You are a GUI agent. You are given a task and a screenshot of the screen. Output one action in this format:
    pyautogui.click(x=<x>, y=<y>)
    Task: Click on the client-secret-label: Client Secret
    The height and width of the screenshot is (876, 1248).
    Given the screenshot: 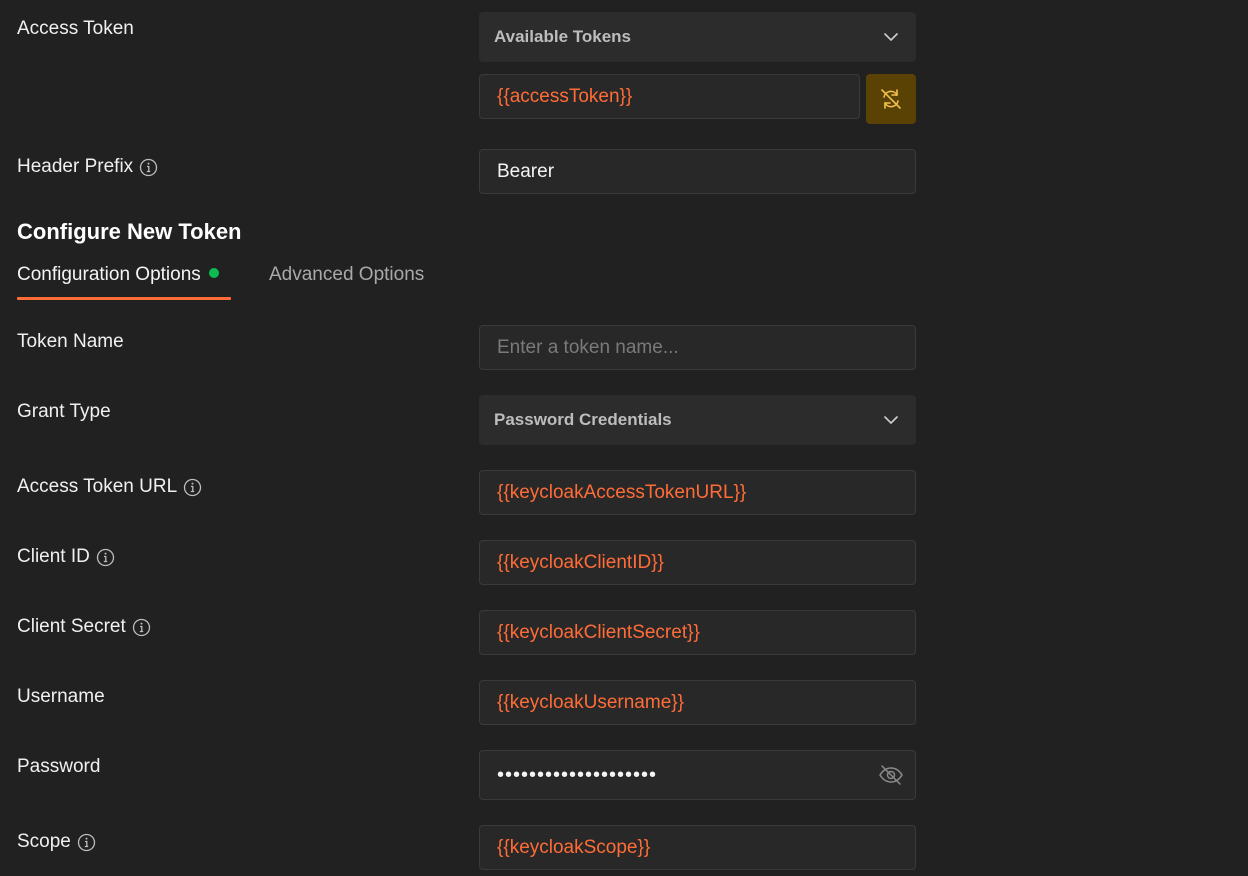 What is the action you would take?
    pyautogui.click(x=84, y=627)
    